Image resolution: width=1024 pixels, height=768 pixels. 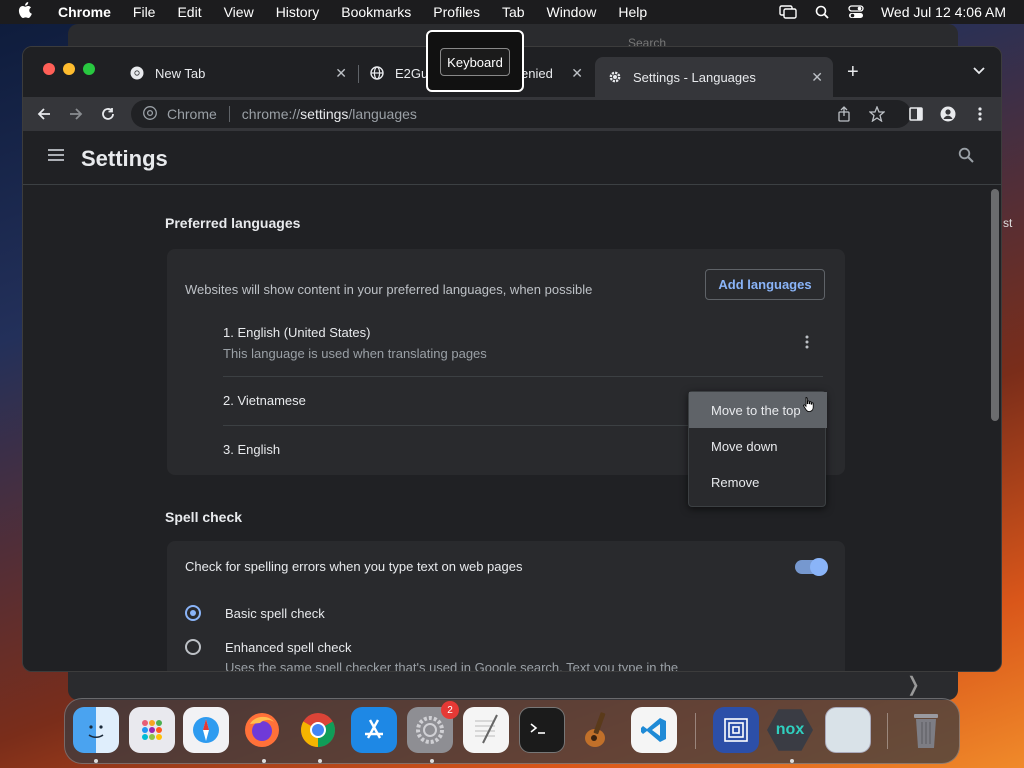 I want to click on browser-toolbar: Chrome chrome://settings/languages, so click(x=512, y=114).